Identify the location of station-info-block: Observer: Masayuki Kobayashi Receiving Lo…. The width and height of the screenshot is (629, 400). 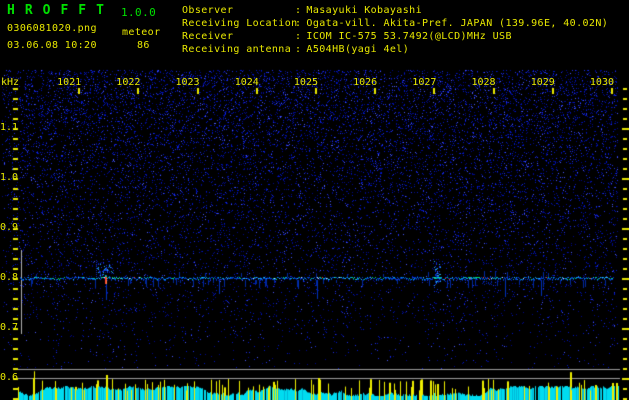
(395, 30).